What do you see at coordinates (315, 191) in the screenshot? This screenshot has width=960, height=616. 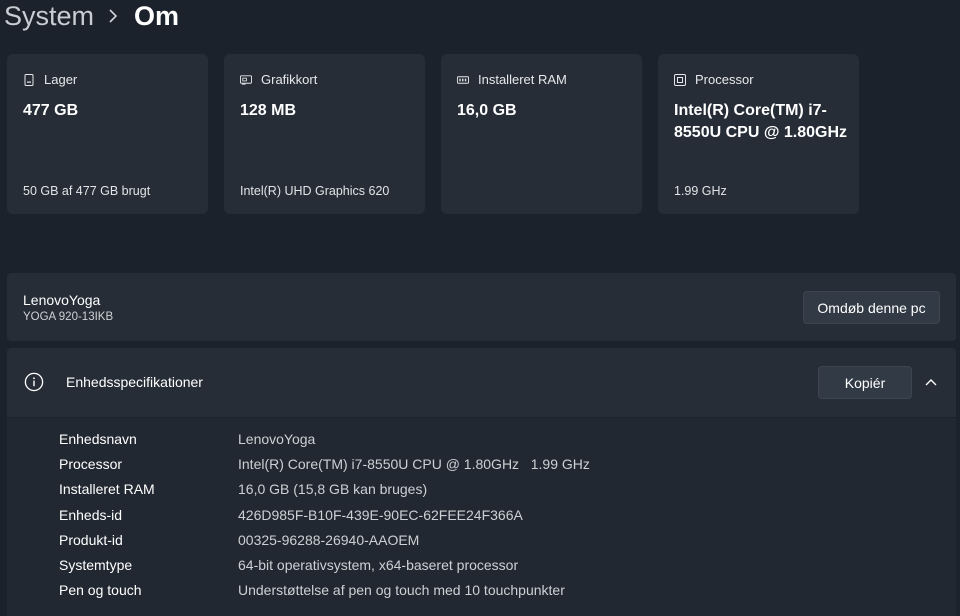 I see `graphics-card-sub: Intel(R) UHD Graphics 620` at bounding box center [315, 191].